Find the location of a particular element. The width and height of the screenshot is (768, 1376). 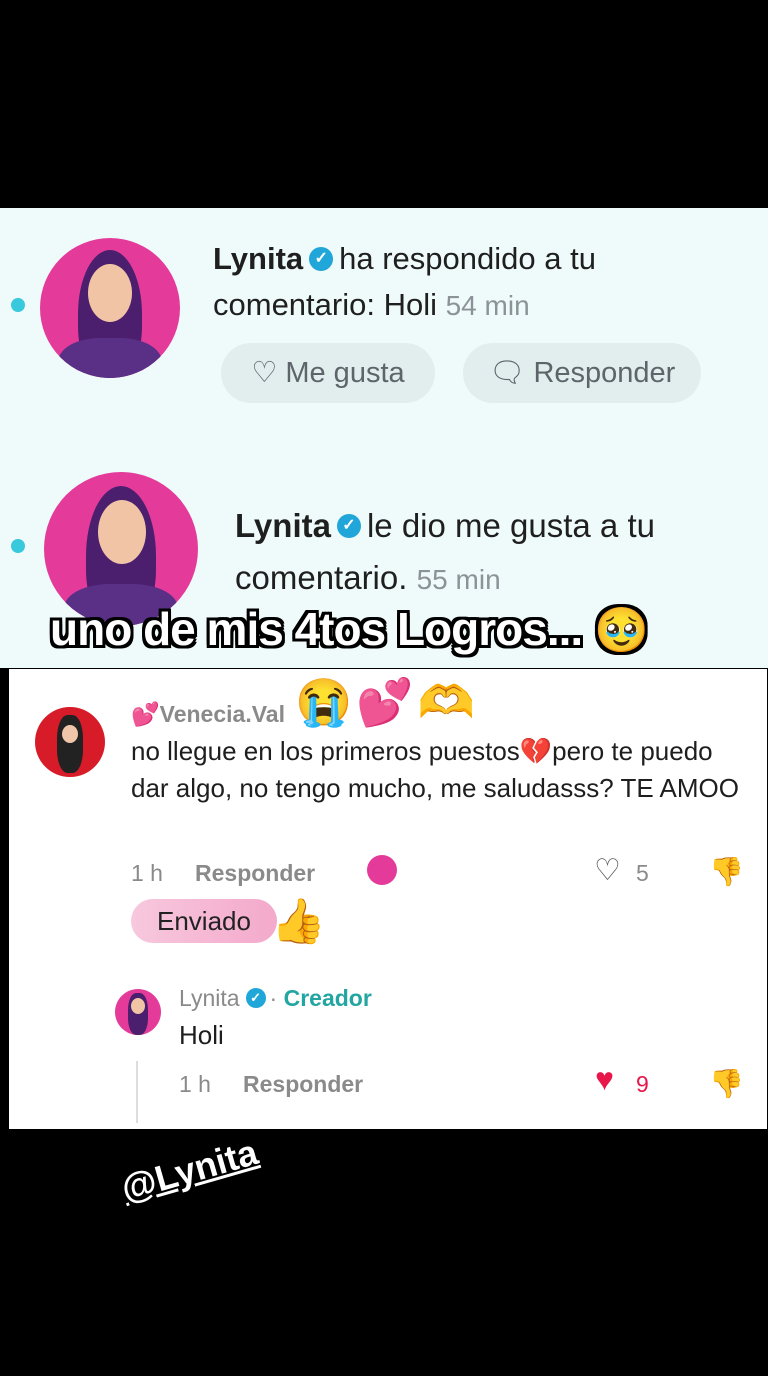

notification-time: 55 min is located at coordinates (458, 579).